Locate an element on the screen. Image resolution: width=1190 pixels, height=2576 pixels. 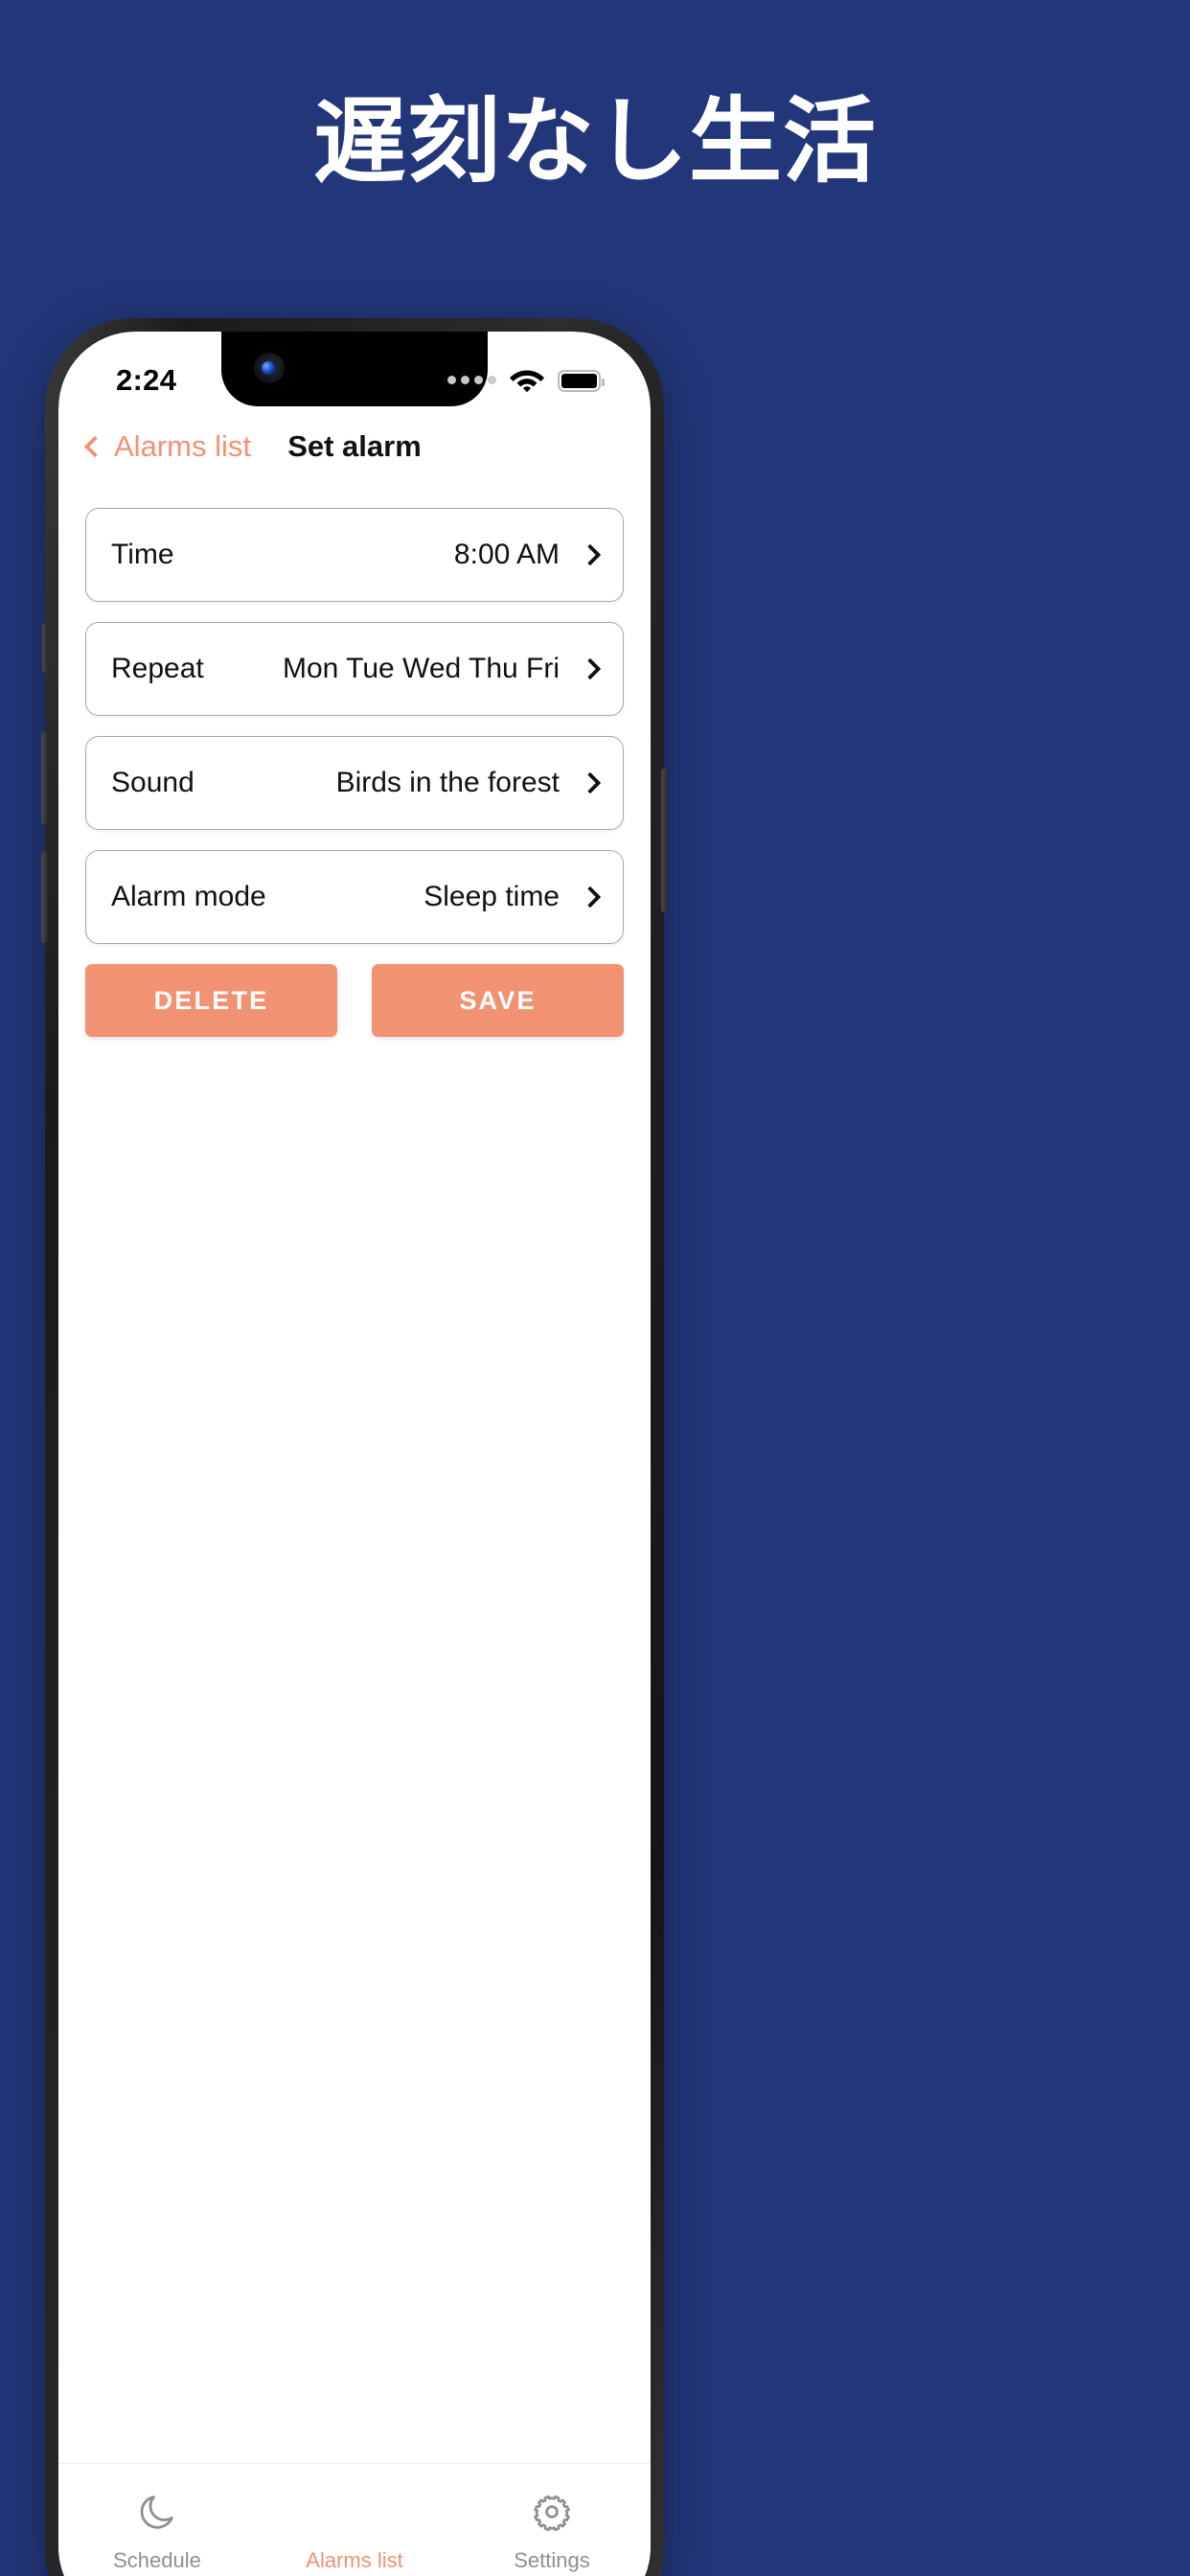
signal-dots-icon is located at coordinates (472, 380).